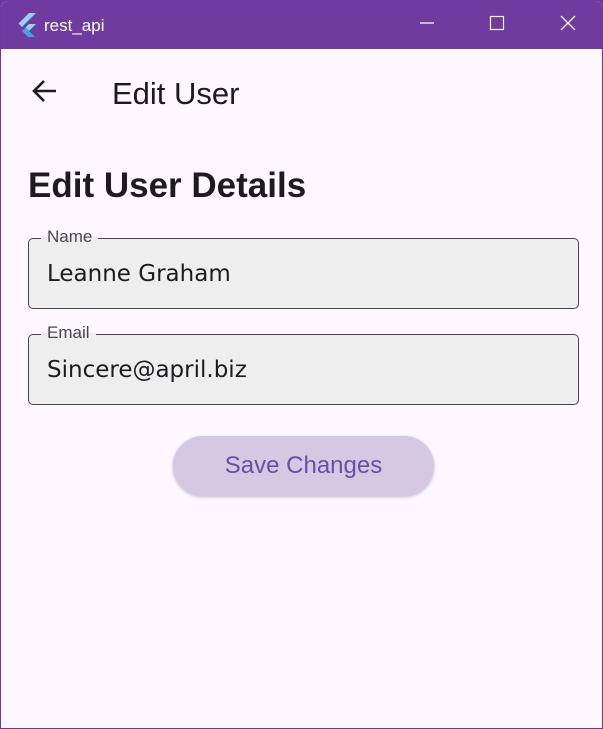 Image resolution: width=603 pixels, height=729 pixels. I want to click on close-icon, so click(568, 25).